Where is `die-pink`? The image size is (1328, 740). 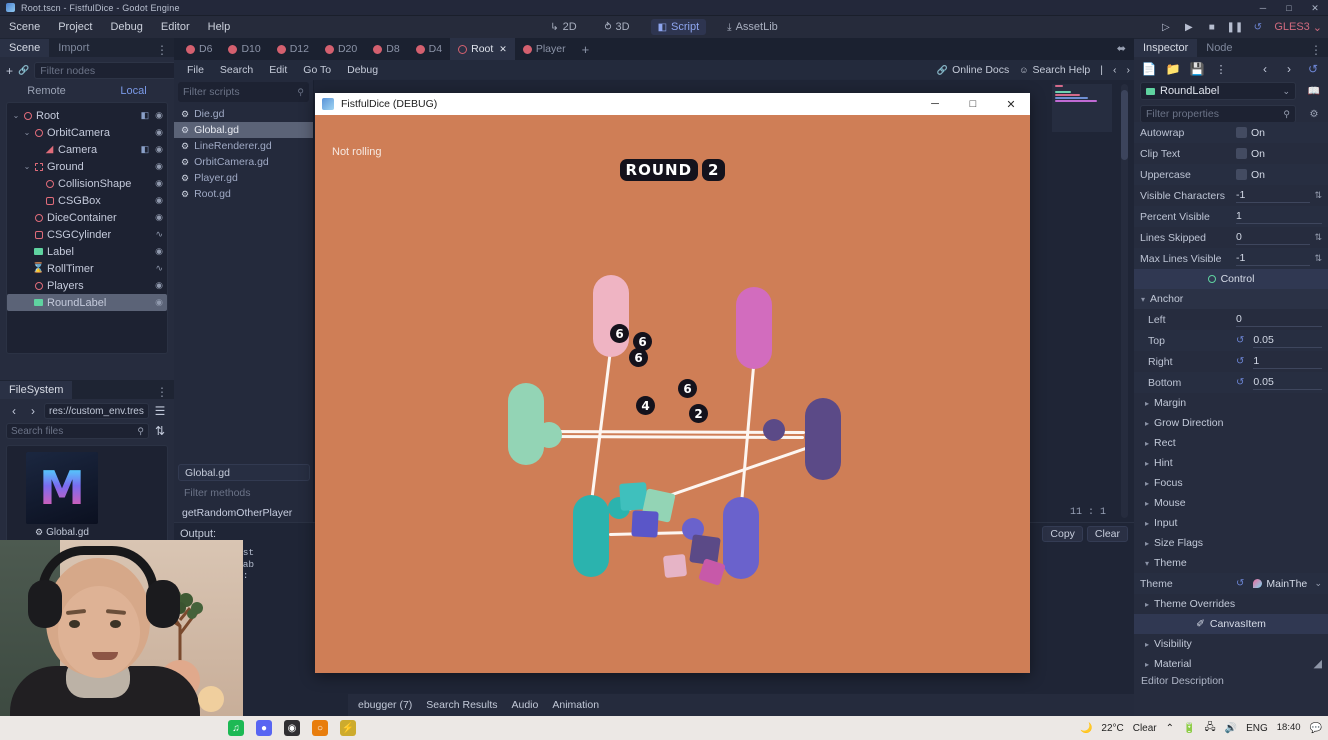
die-pink is located at coordinates (675, 566).